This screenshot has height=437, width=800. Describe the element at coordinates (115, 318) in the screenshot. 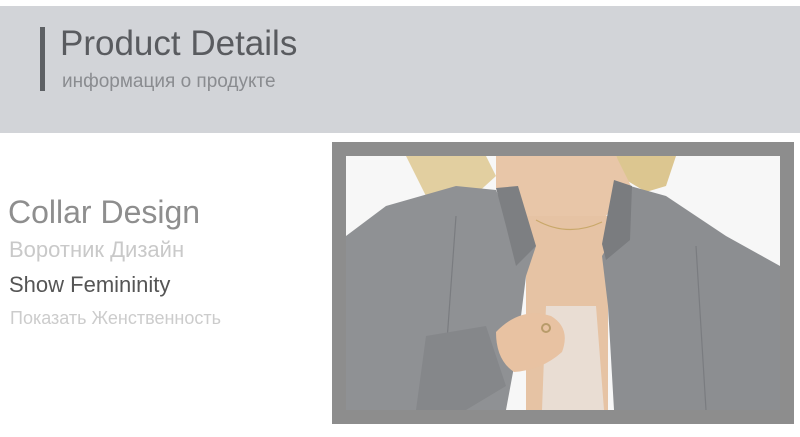

I see `feature-subtitle-translation: Показать Женственность` at that location.